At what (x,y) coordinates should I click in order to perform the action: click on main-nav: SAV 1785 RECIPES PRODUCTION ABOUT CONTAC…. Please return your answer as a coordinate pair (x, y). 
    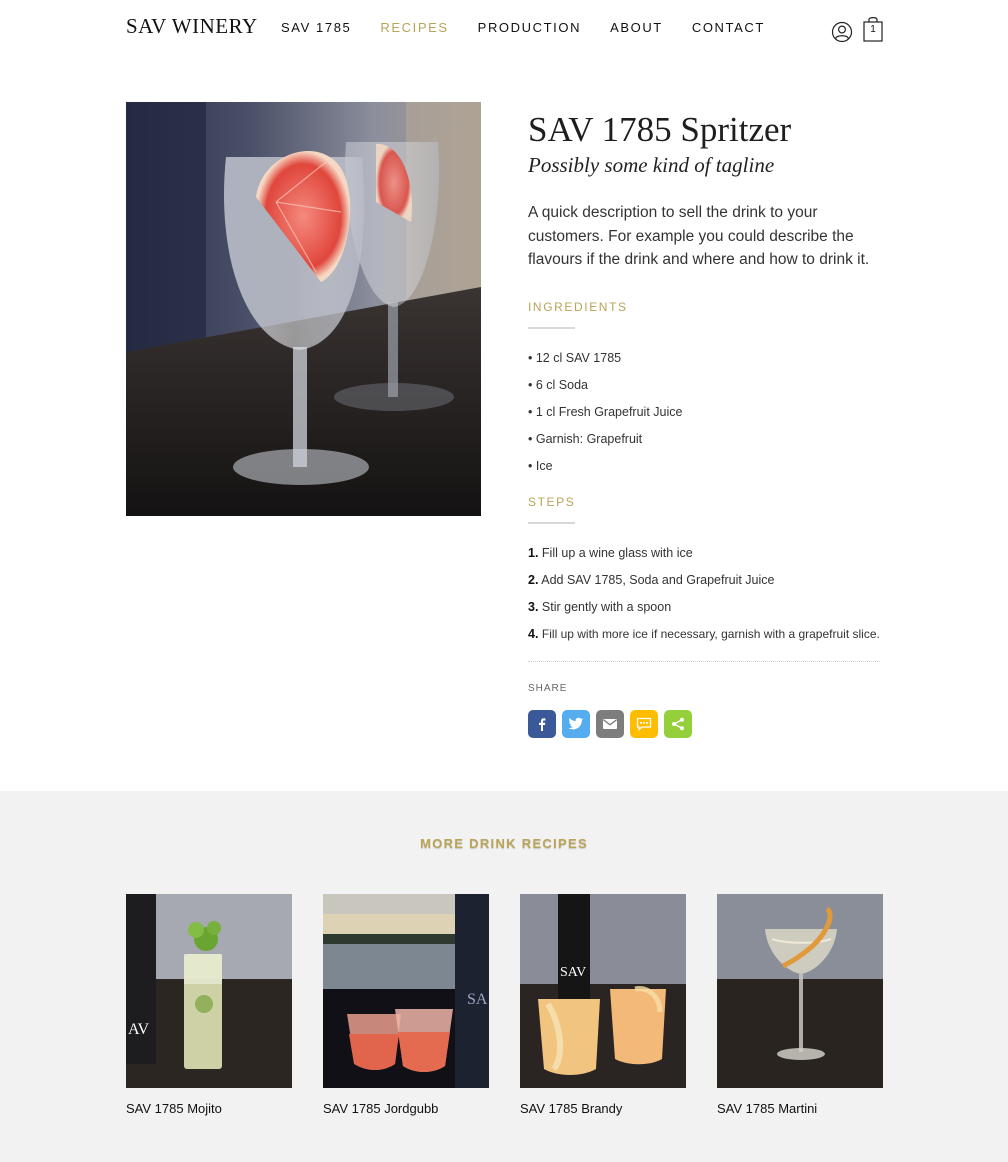
    Looking at the image, I should click on (537, 27).